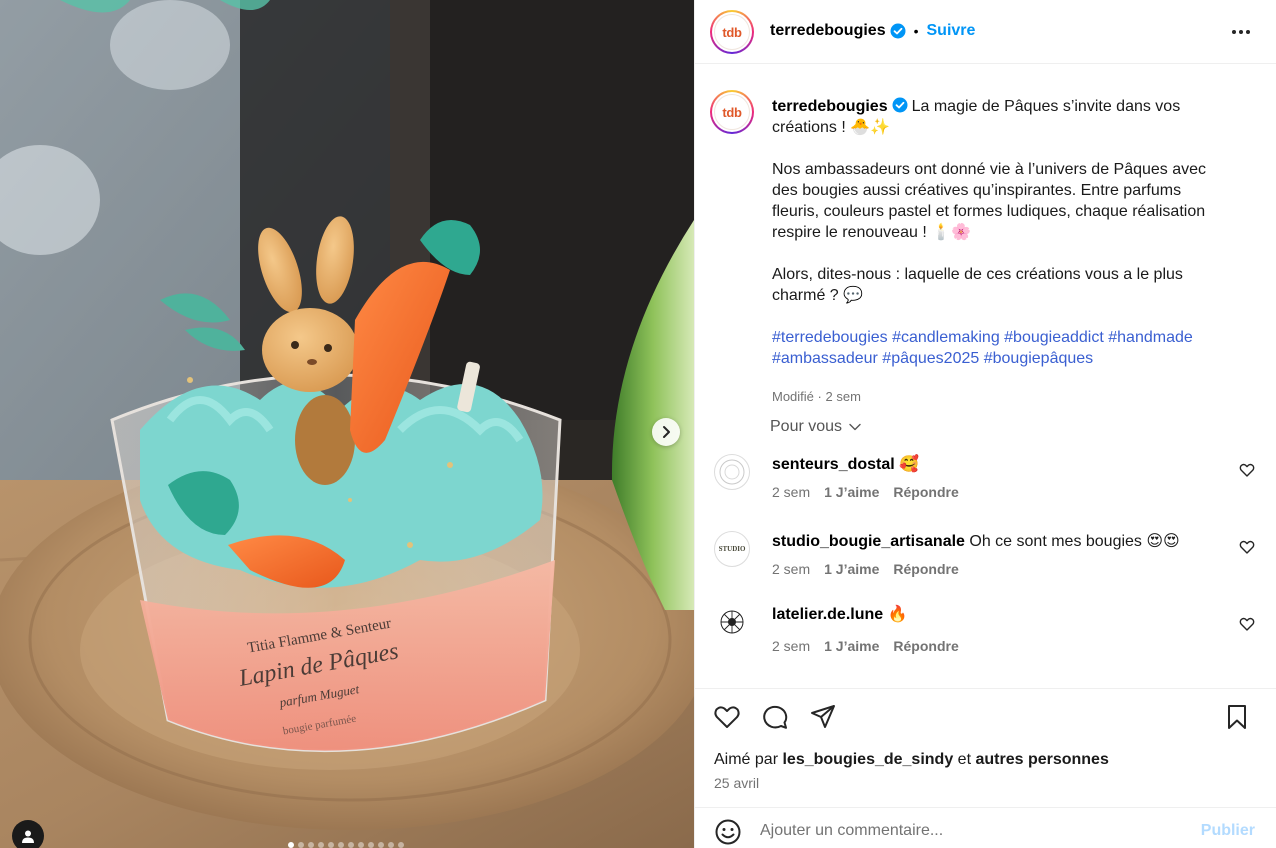 The image size is (1276, 848). I want to click on avatar-logo-text: STUDIO, so click(732, 549).